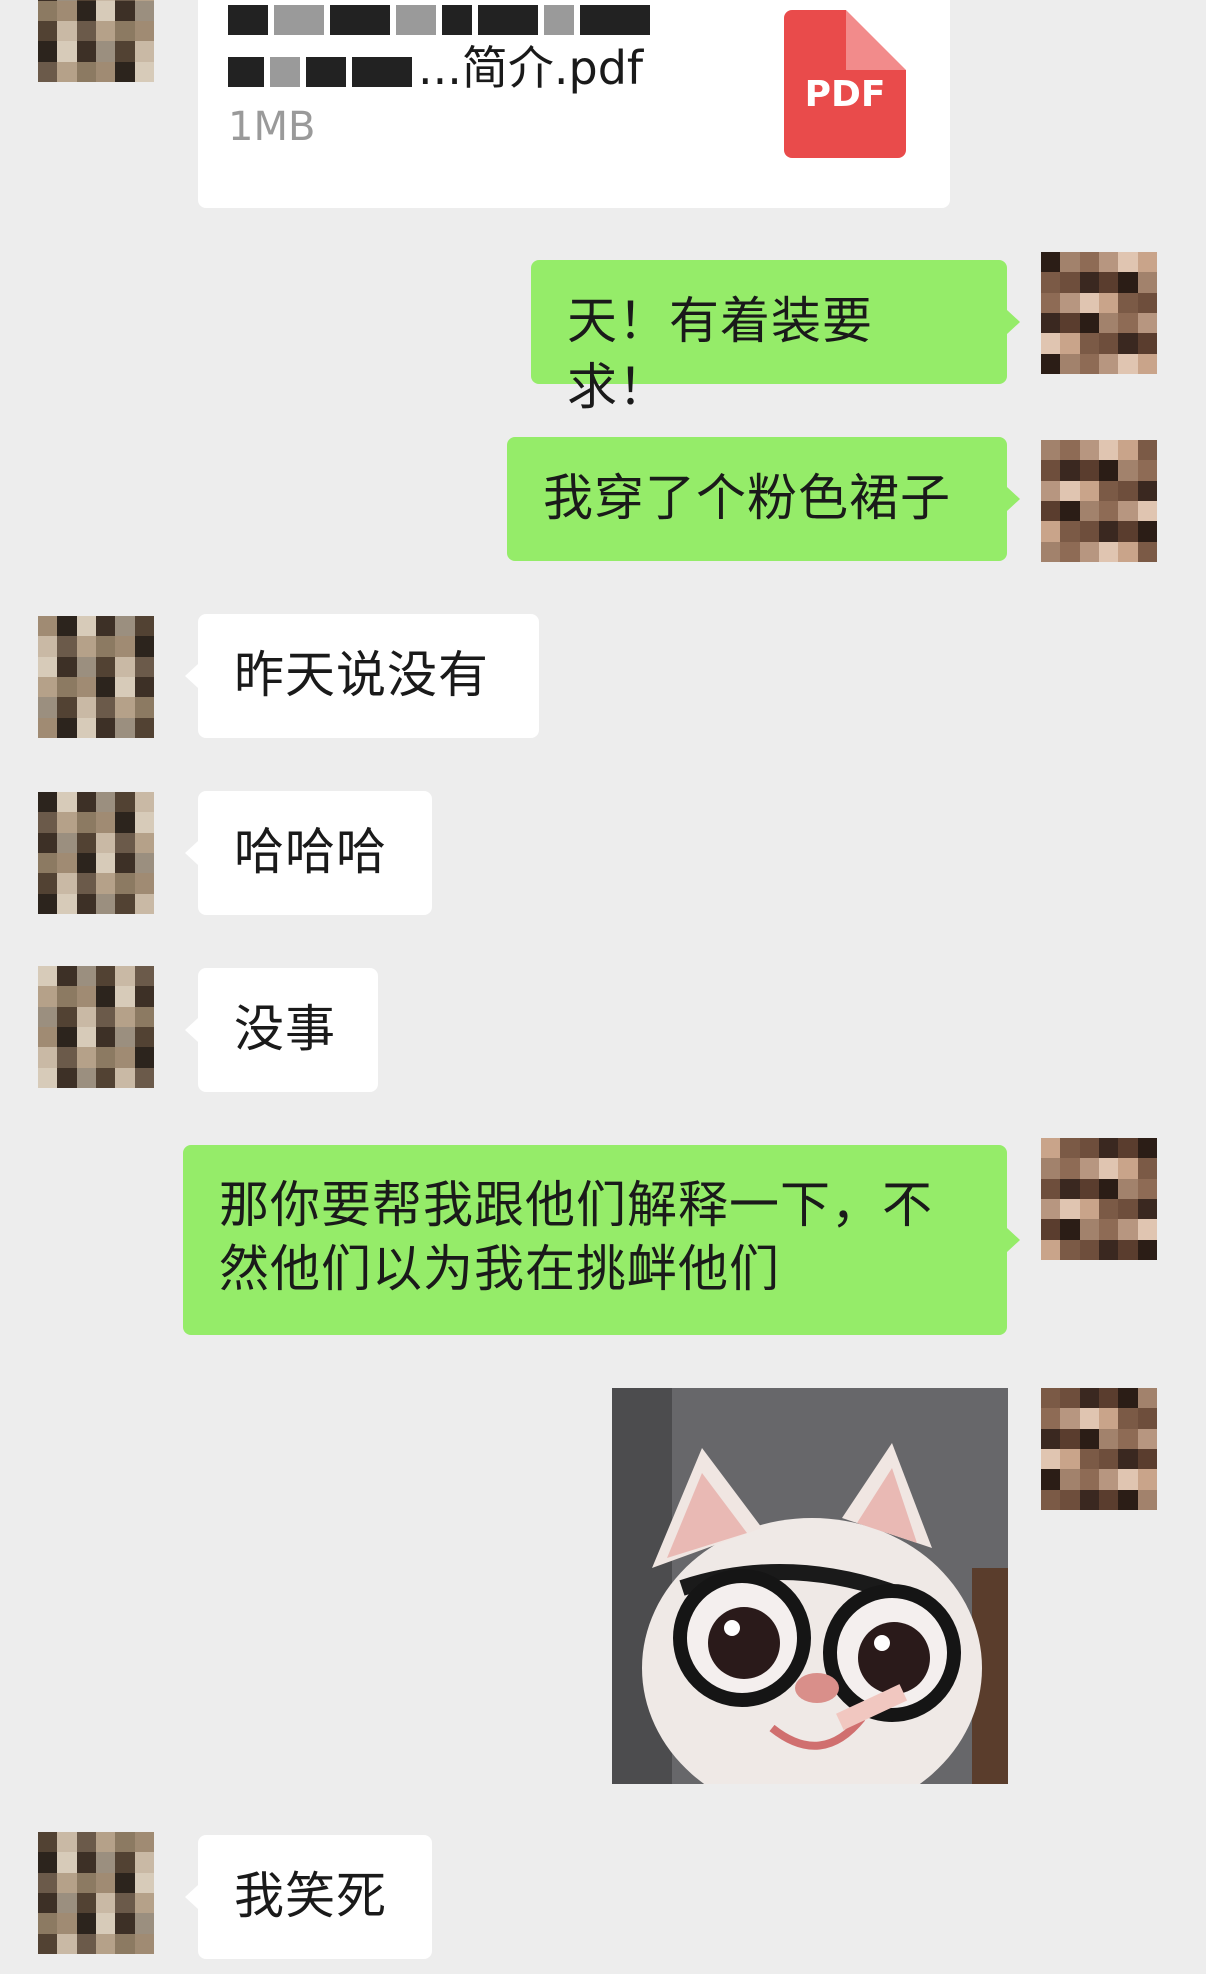 Image resolution: width=1206 pixels, height=1974 pixels. What do you see at coordinates (285, 1029) in the screenshot?
I see `message-text: 没事` at bounding box center [285, 1029].